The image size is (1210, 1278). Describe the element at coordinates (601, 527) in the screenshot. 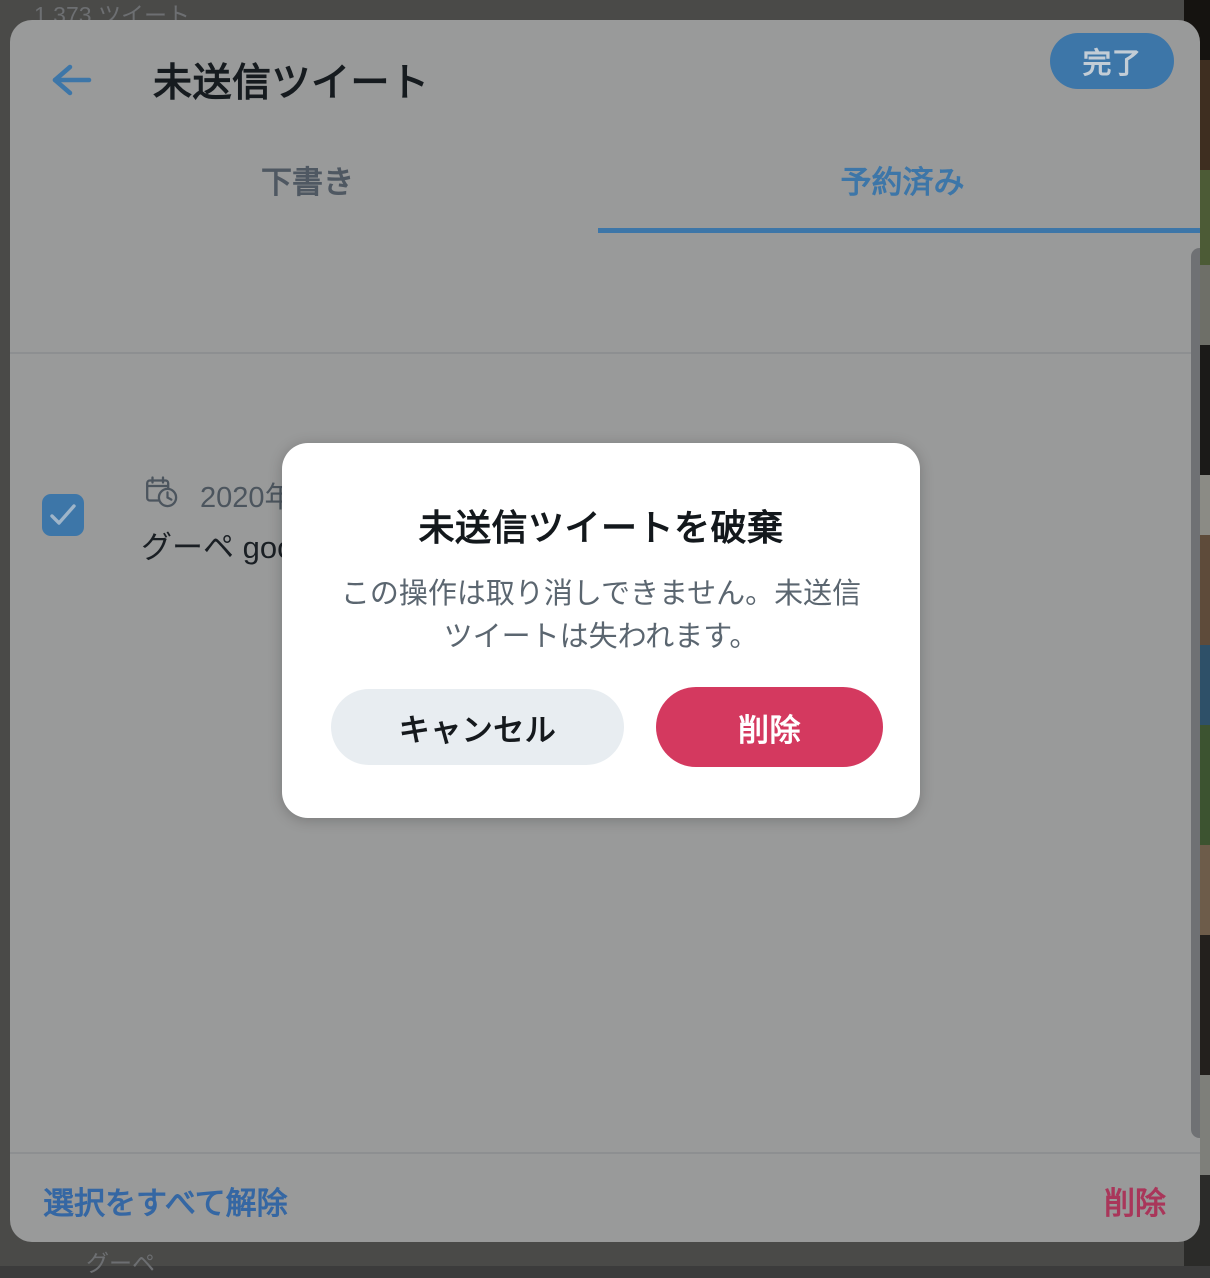

I see `dialog-title: 未送信ツイートを破棄` at that location.